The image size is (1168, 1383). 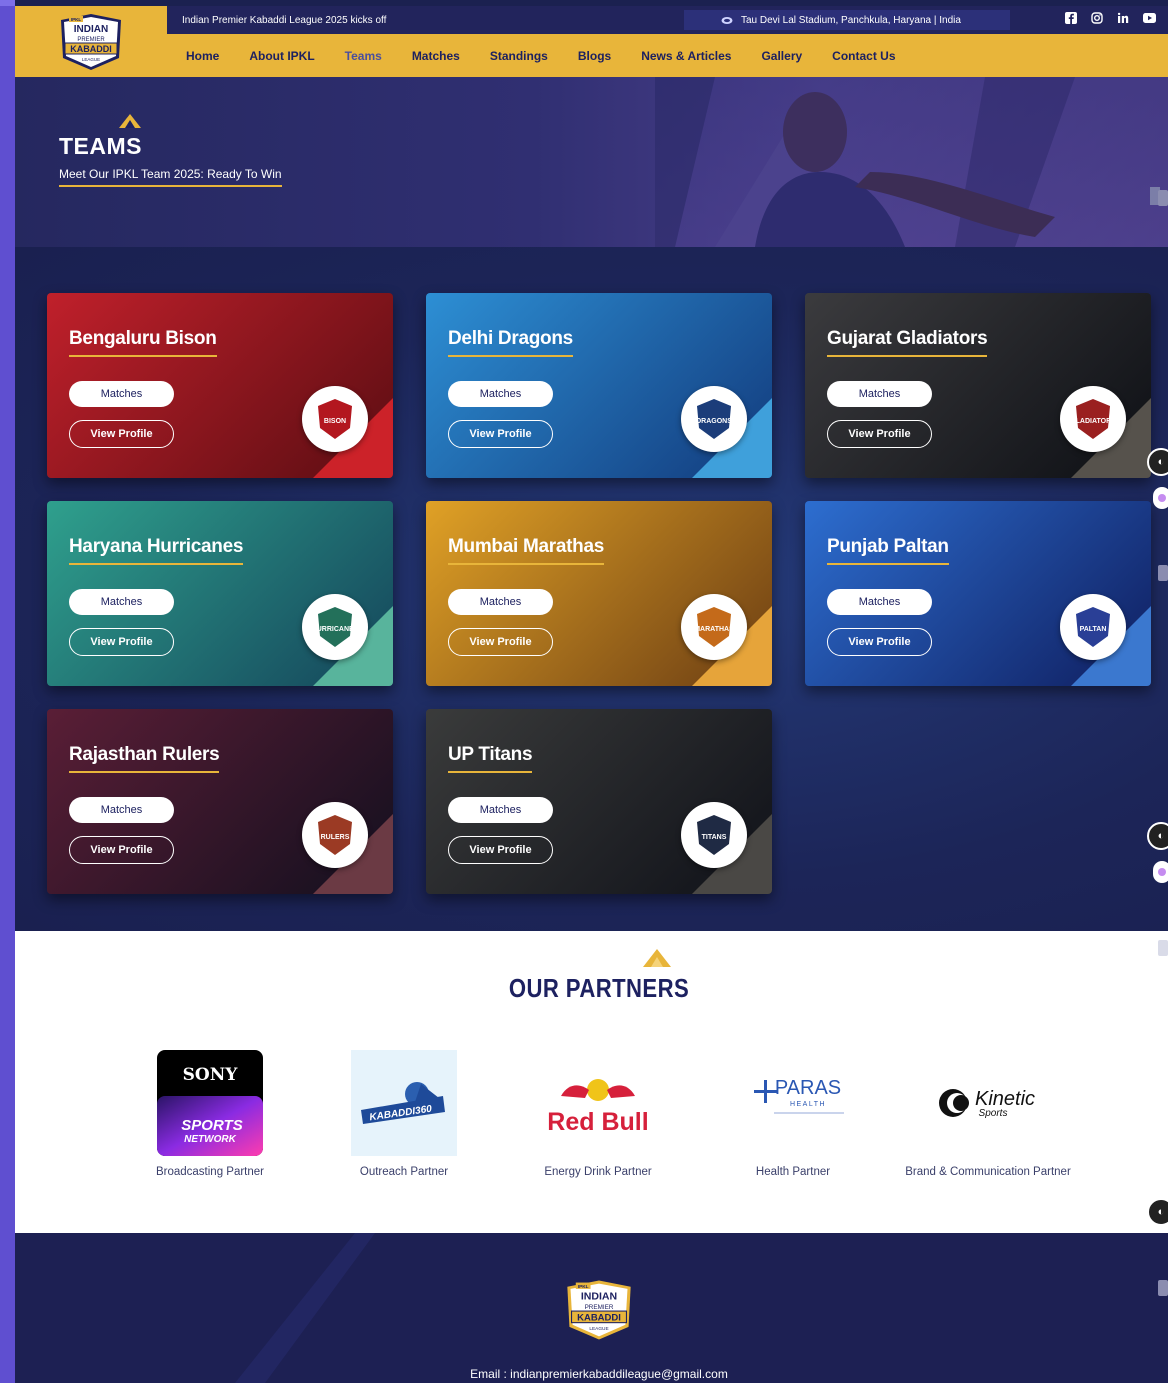 I want to click on linkedin-icon, so click(x=1123, y=18).